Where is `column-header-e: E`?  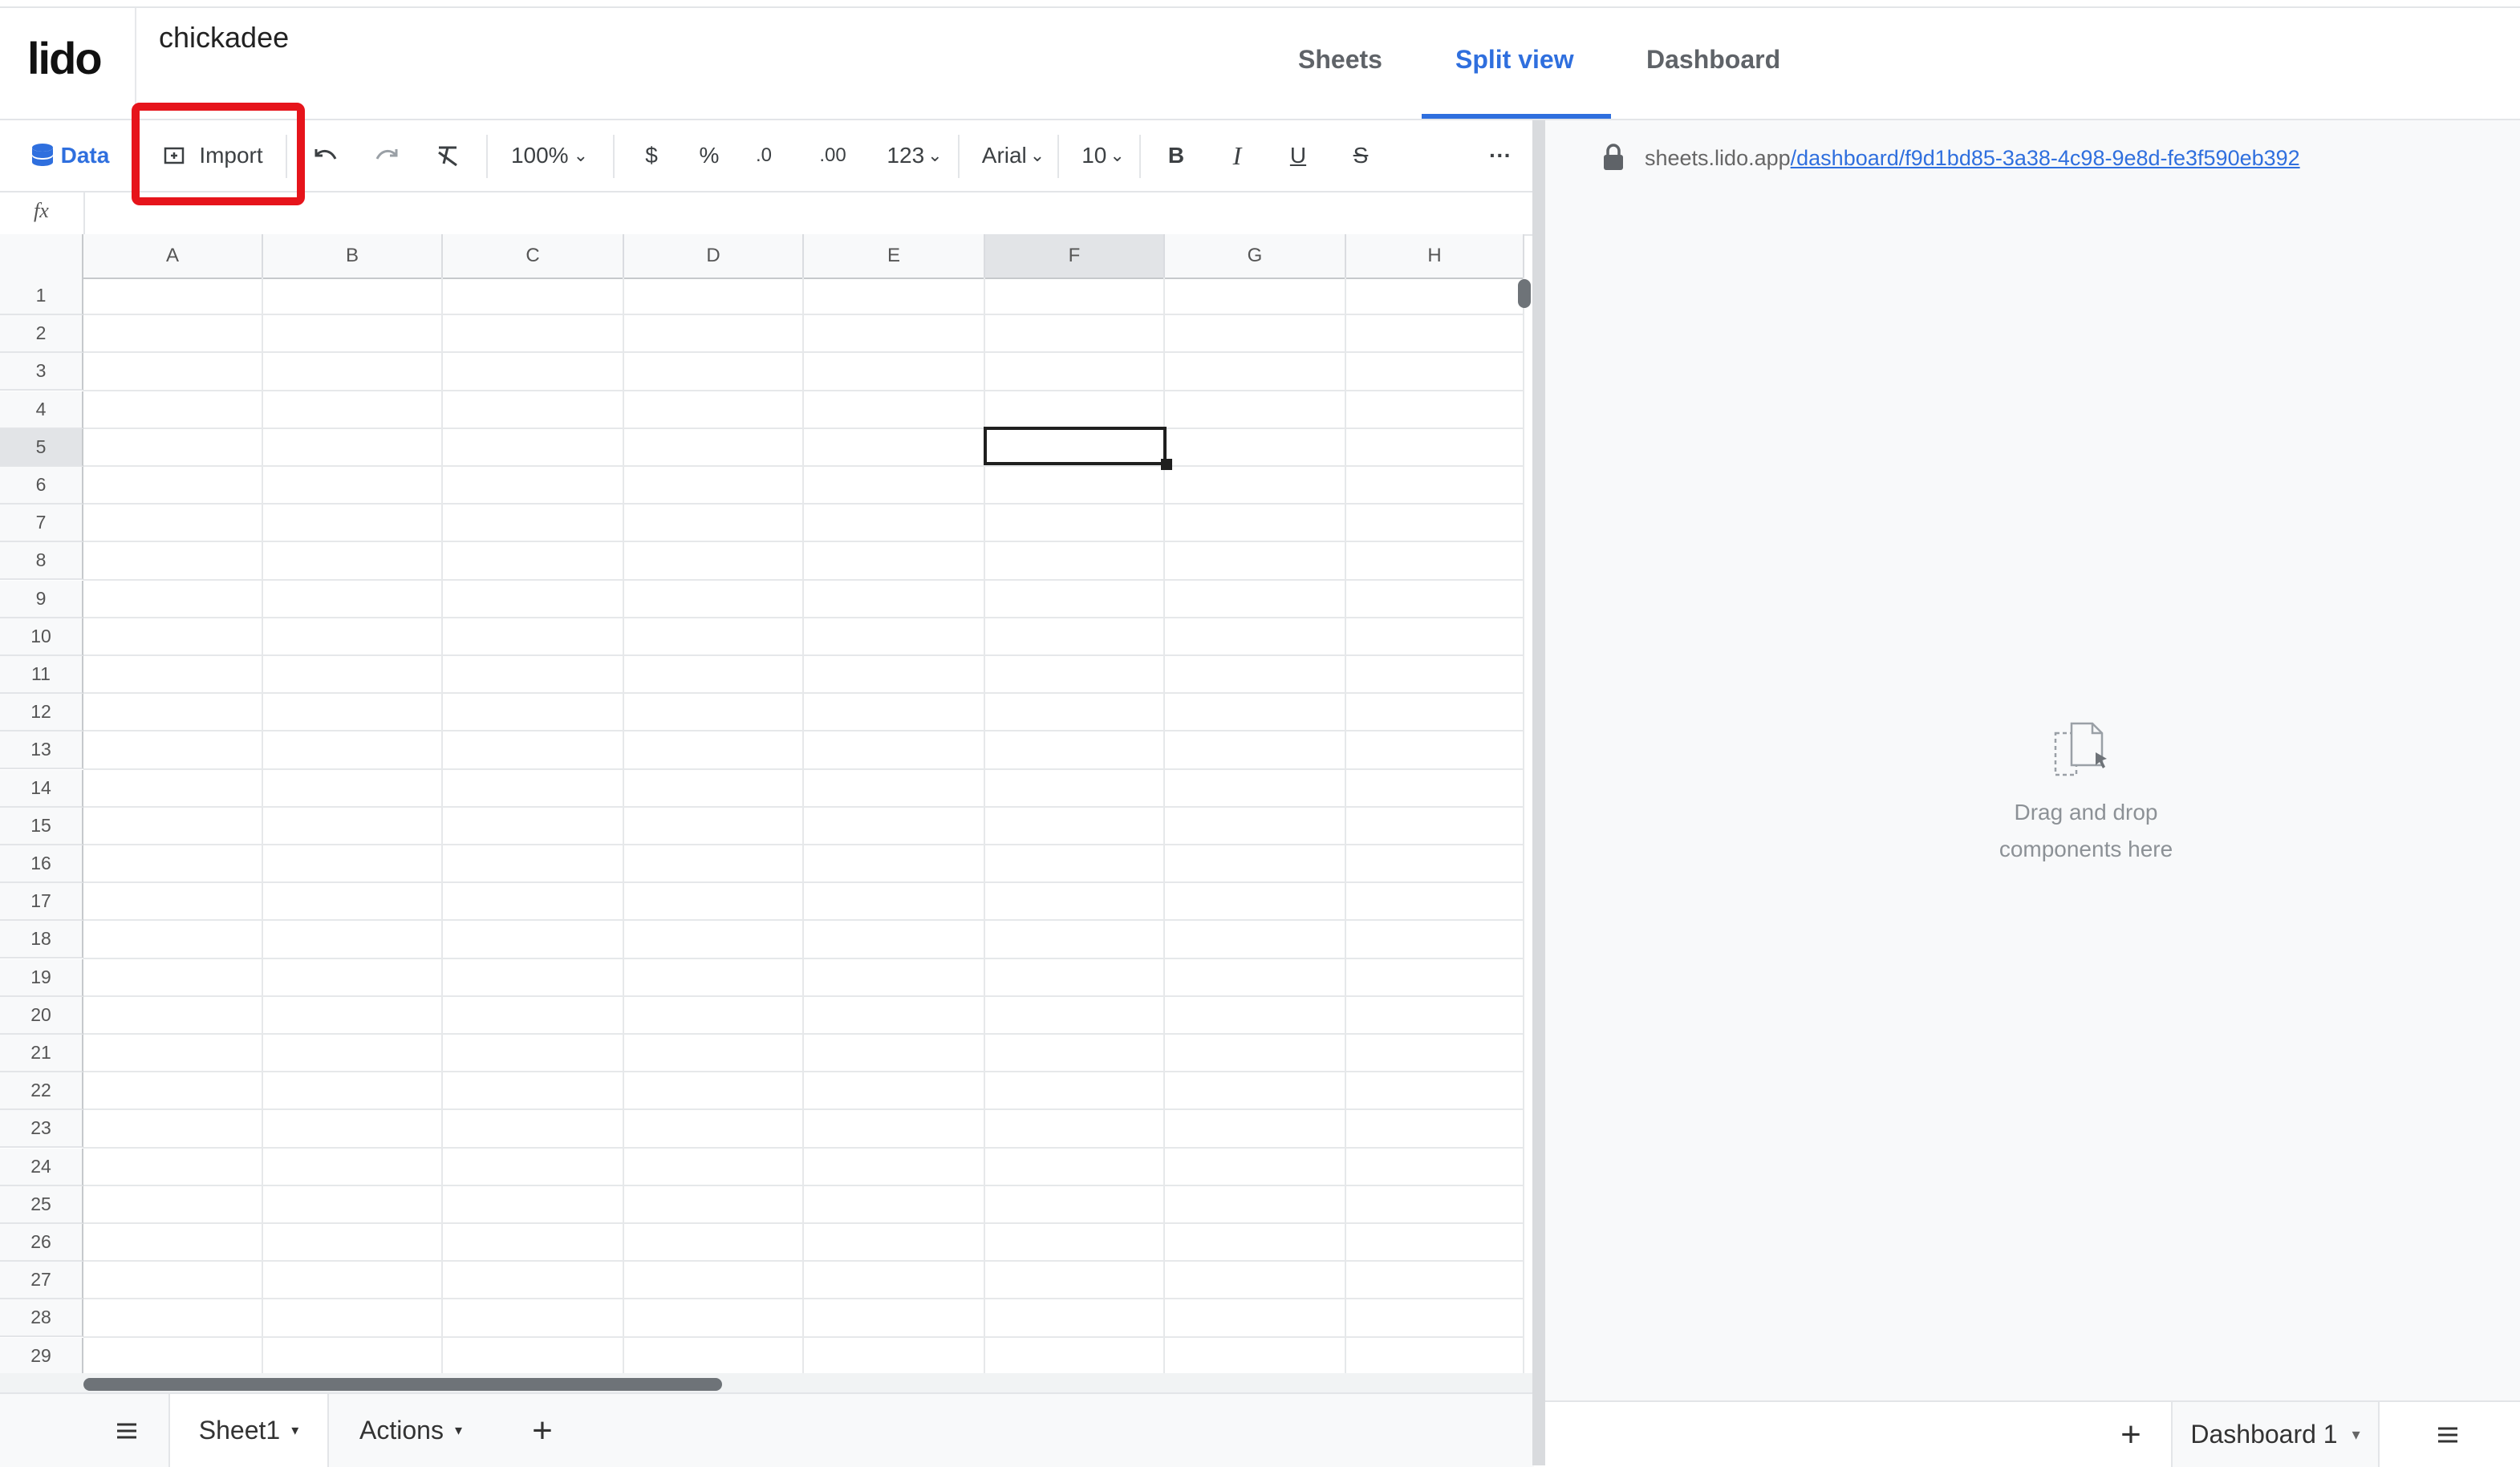
column-header-e: E is located at coordinates (894, 256).